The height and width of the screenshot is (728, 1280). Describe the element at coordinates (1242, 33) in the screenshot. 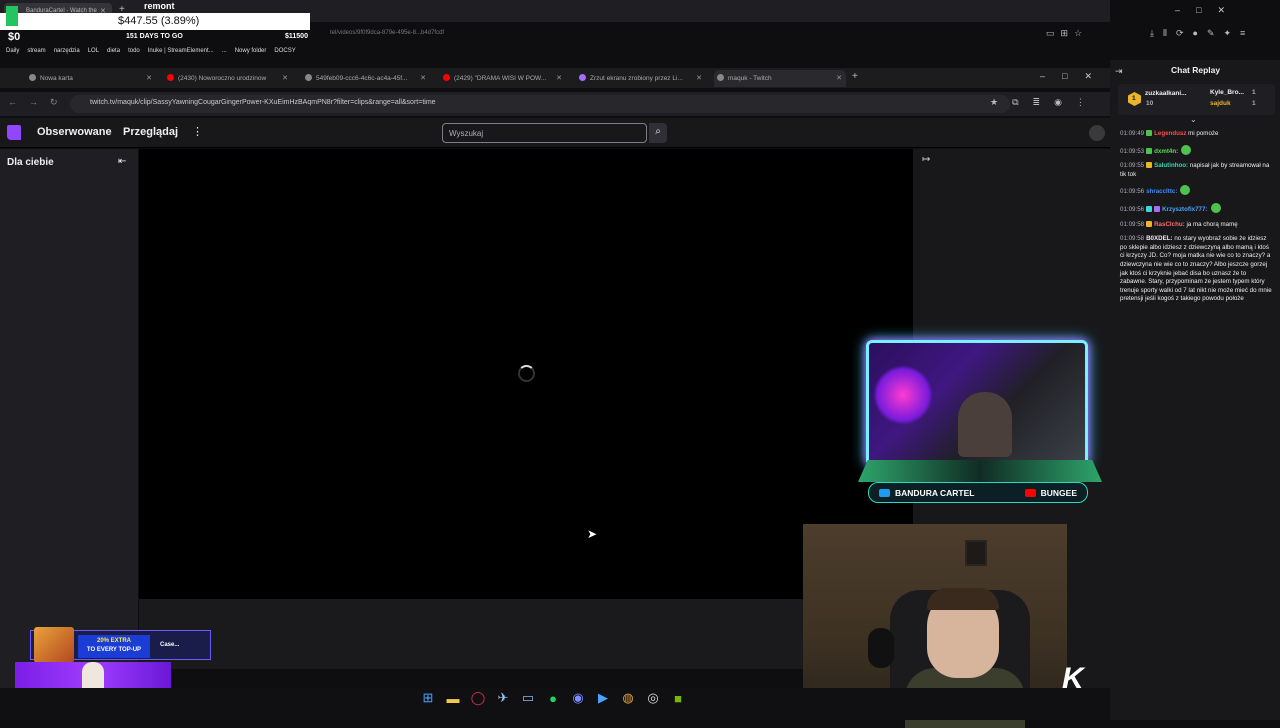

I see `menu-icon: ≡` at that location.